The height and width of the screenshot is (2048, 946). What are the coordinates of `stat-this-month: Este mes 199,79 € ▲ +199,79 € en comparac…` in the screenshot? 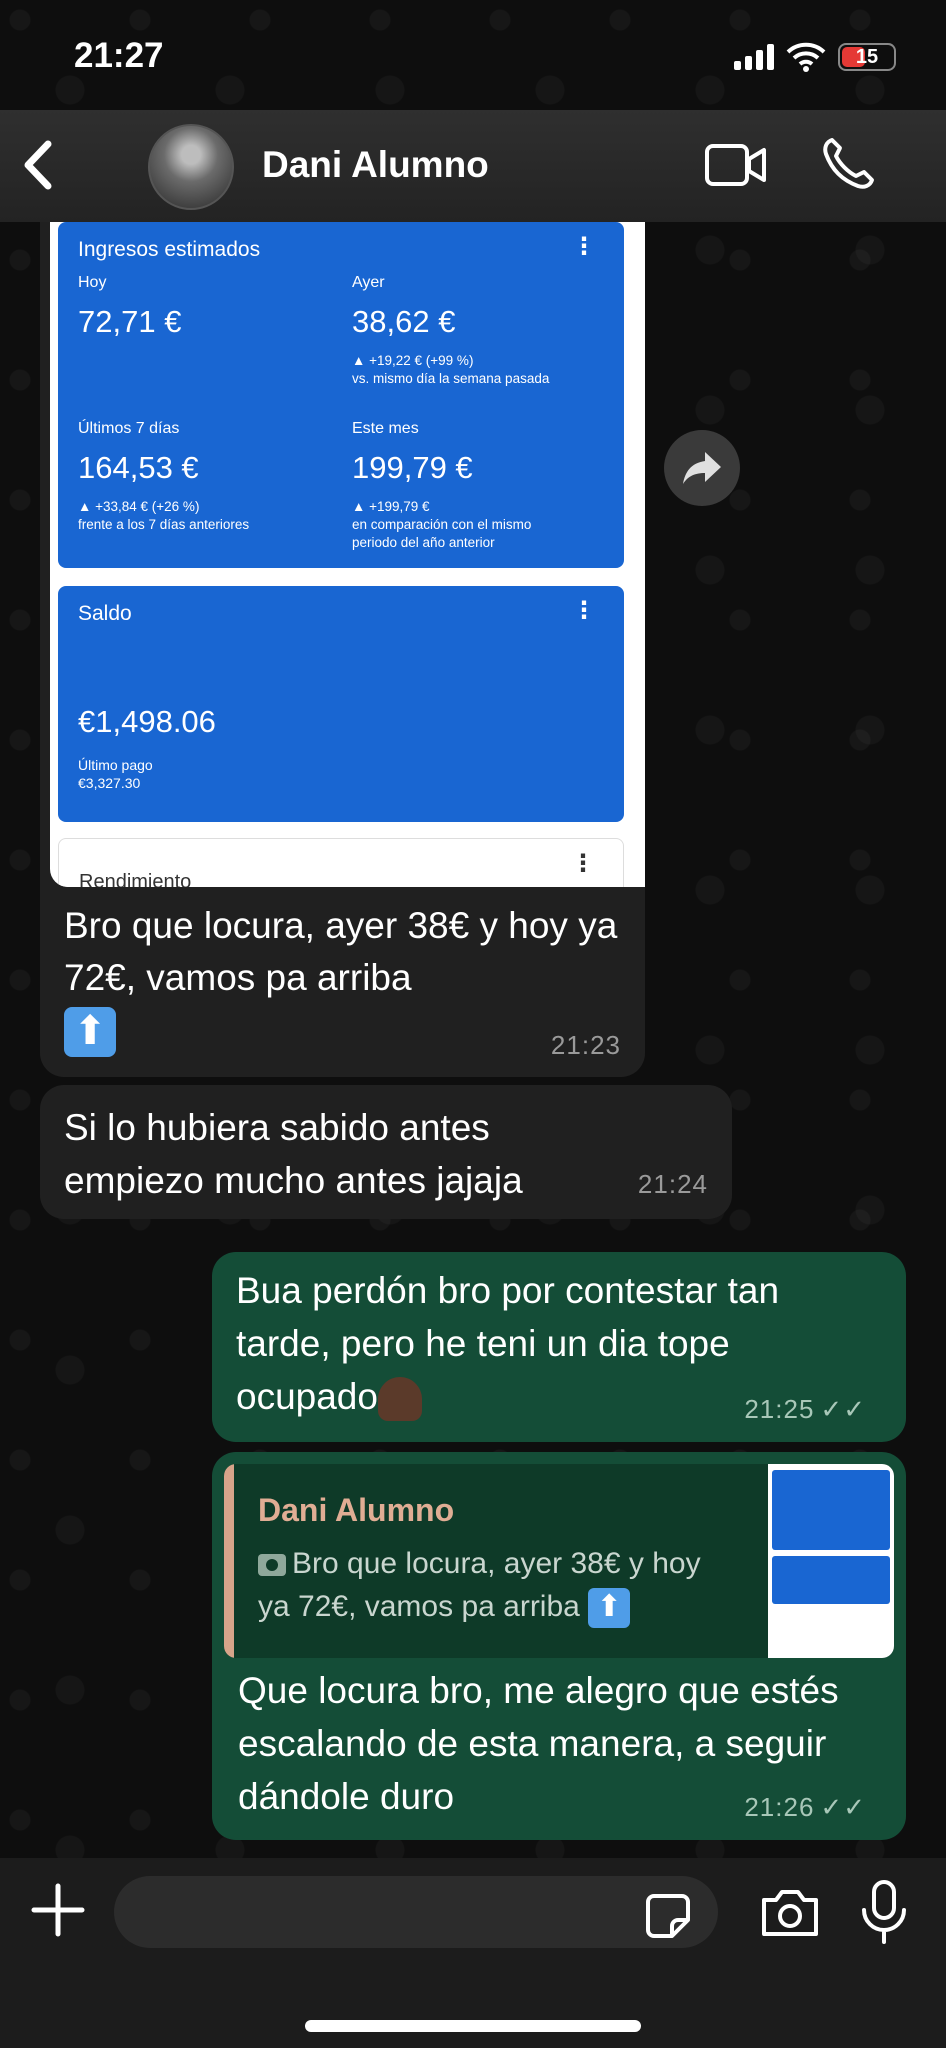 It's located at (442, 485).